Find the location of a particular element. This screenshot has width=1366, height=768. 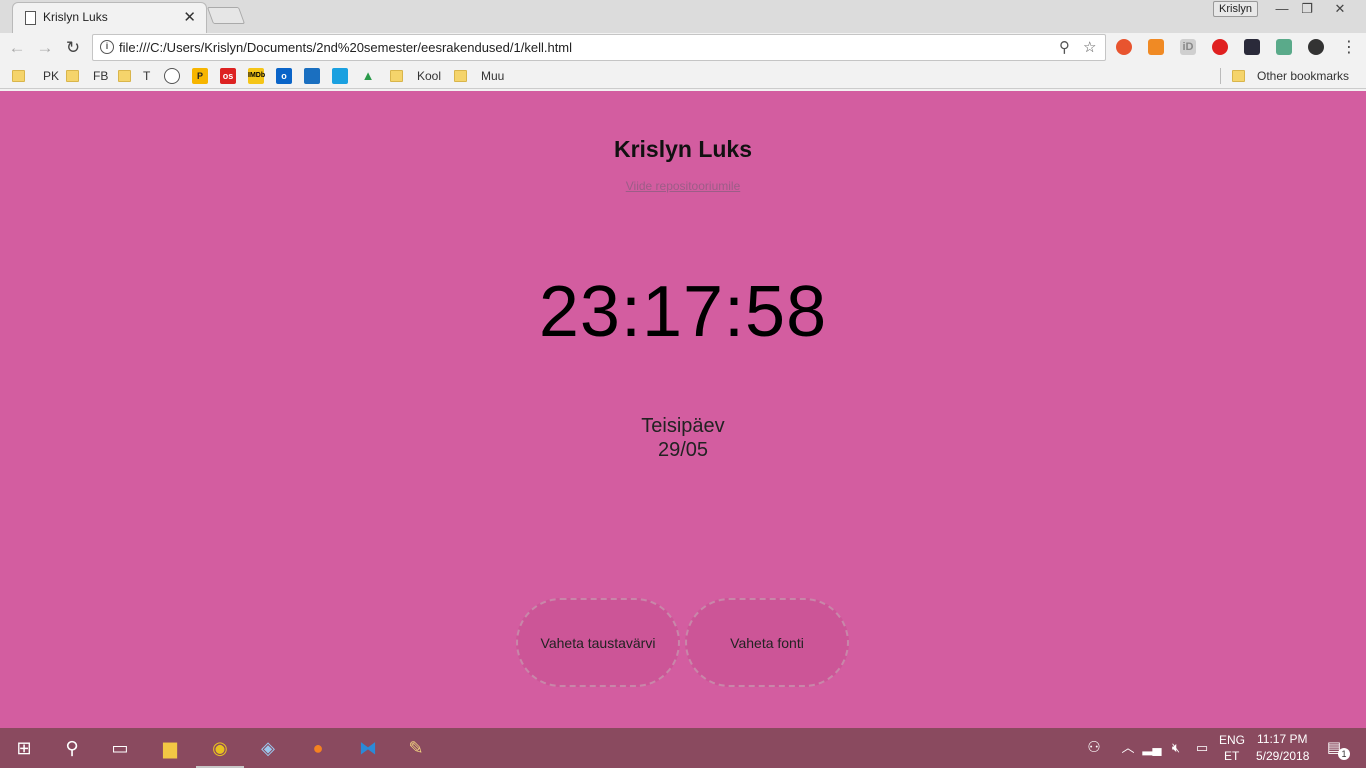

change-background-button: Vaheta taustavärvi is located at coordinates (598, 642).